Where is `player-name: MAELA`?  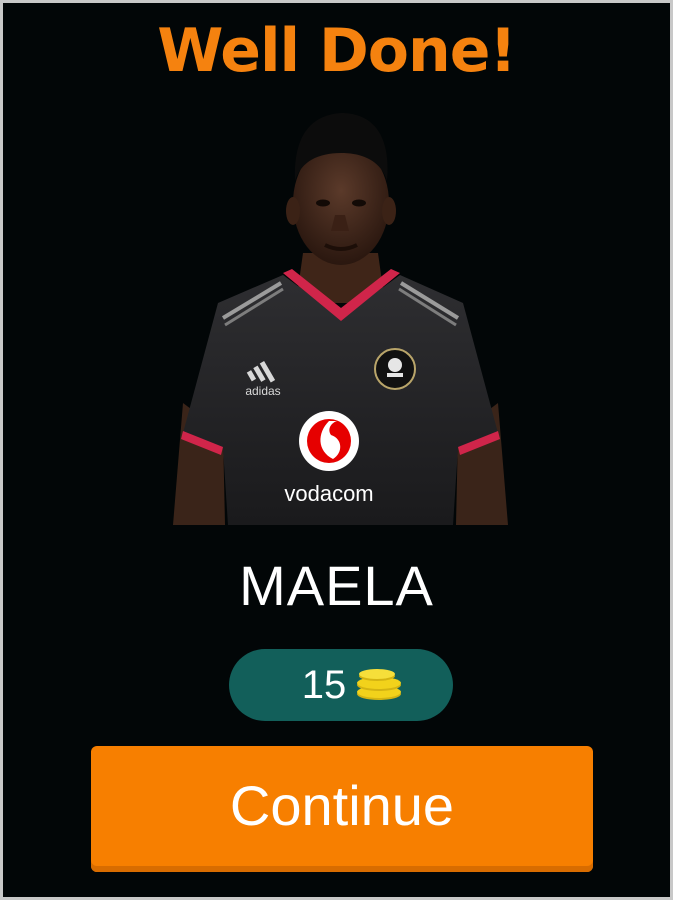 player-name: MAELA is located at coordinates (336, 585).